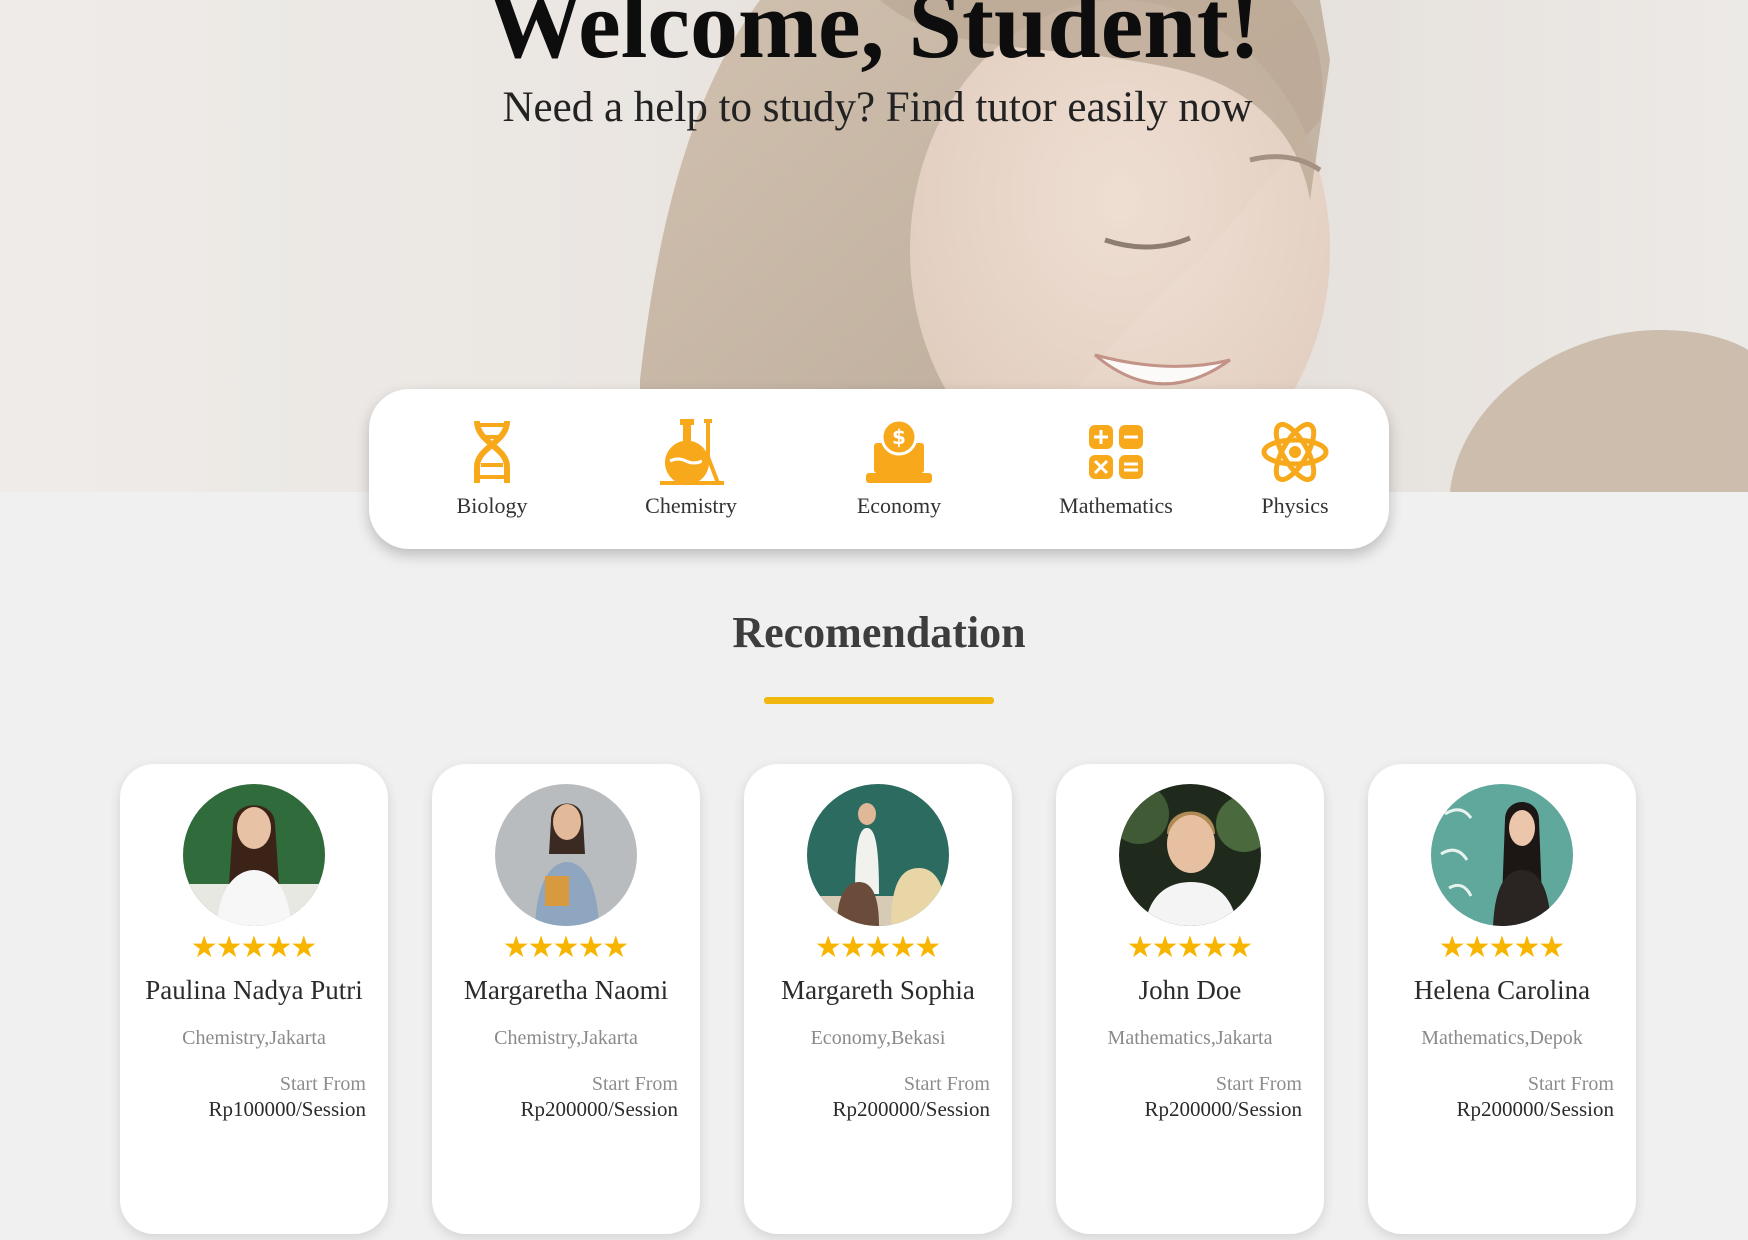 The width and height of the screenshot is (1748, 1240). What do you see at coordinates (878, 990) in the screenshot?
I see `tutor-name: Margareth Sophia` at bounding box center [878, 990].